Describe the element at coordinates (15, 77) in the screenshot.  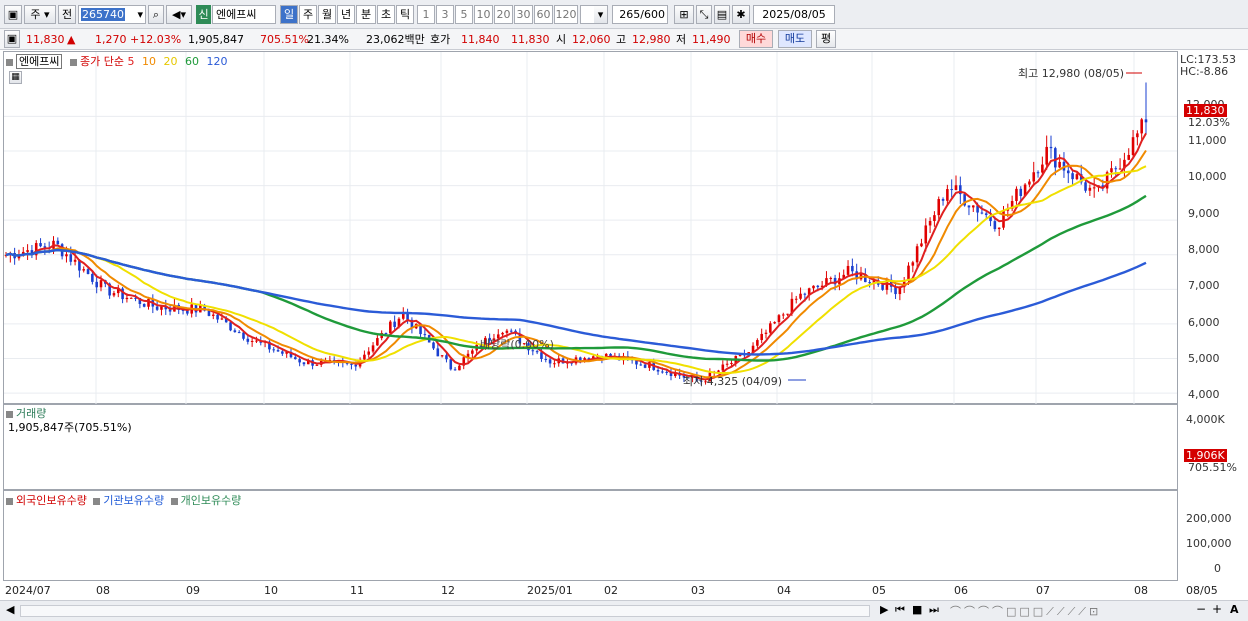
I see `table-icon: ▦` at that location.